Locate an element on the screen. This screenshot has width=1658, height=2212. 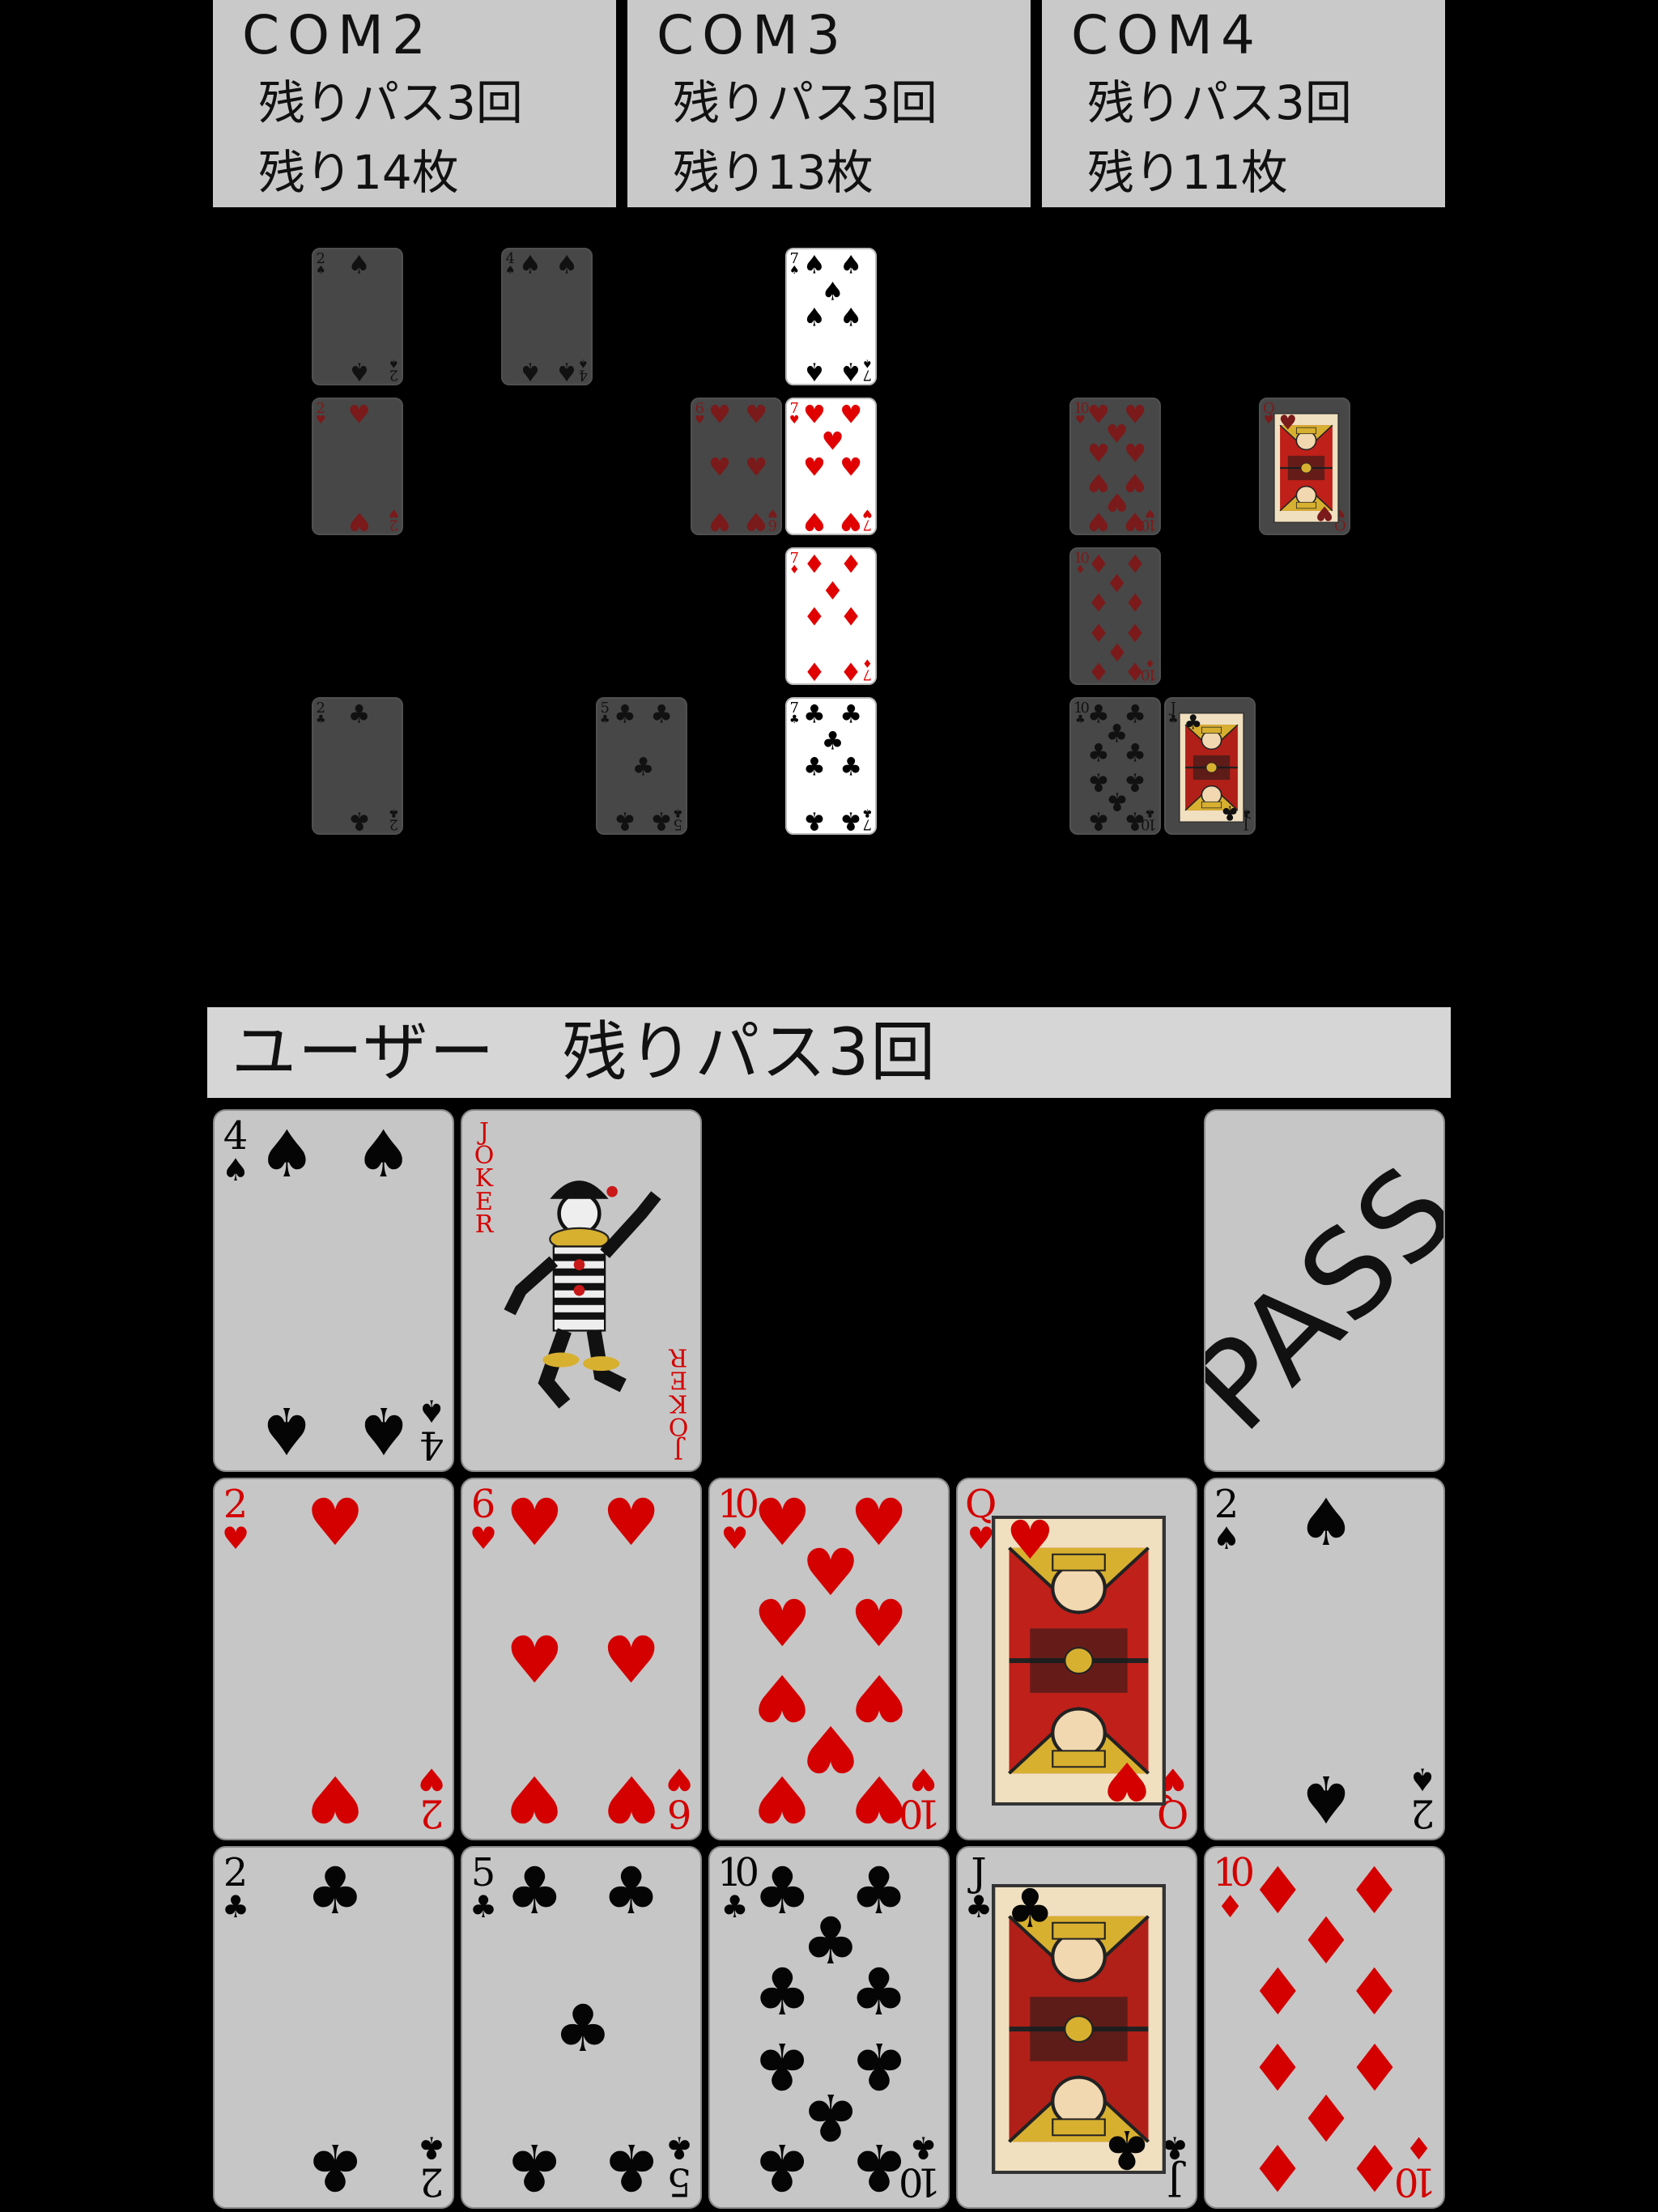
com4-panel: COM4 残りパス3回 残り11枚 is located at coordinates (1243, 104).